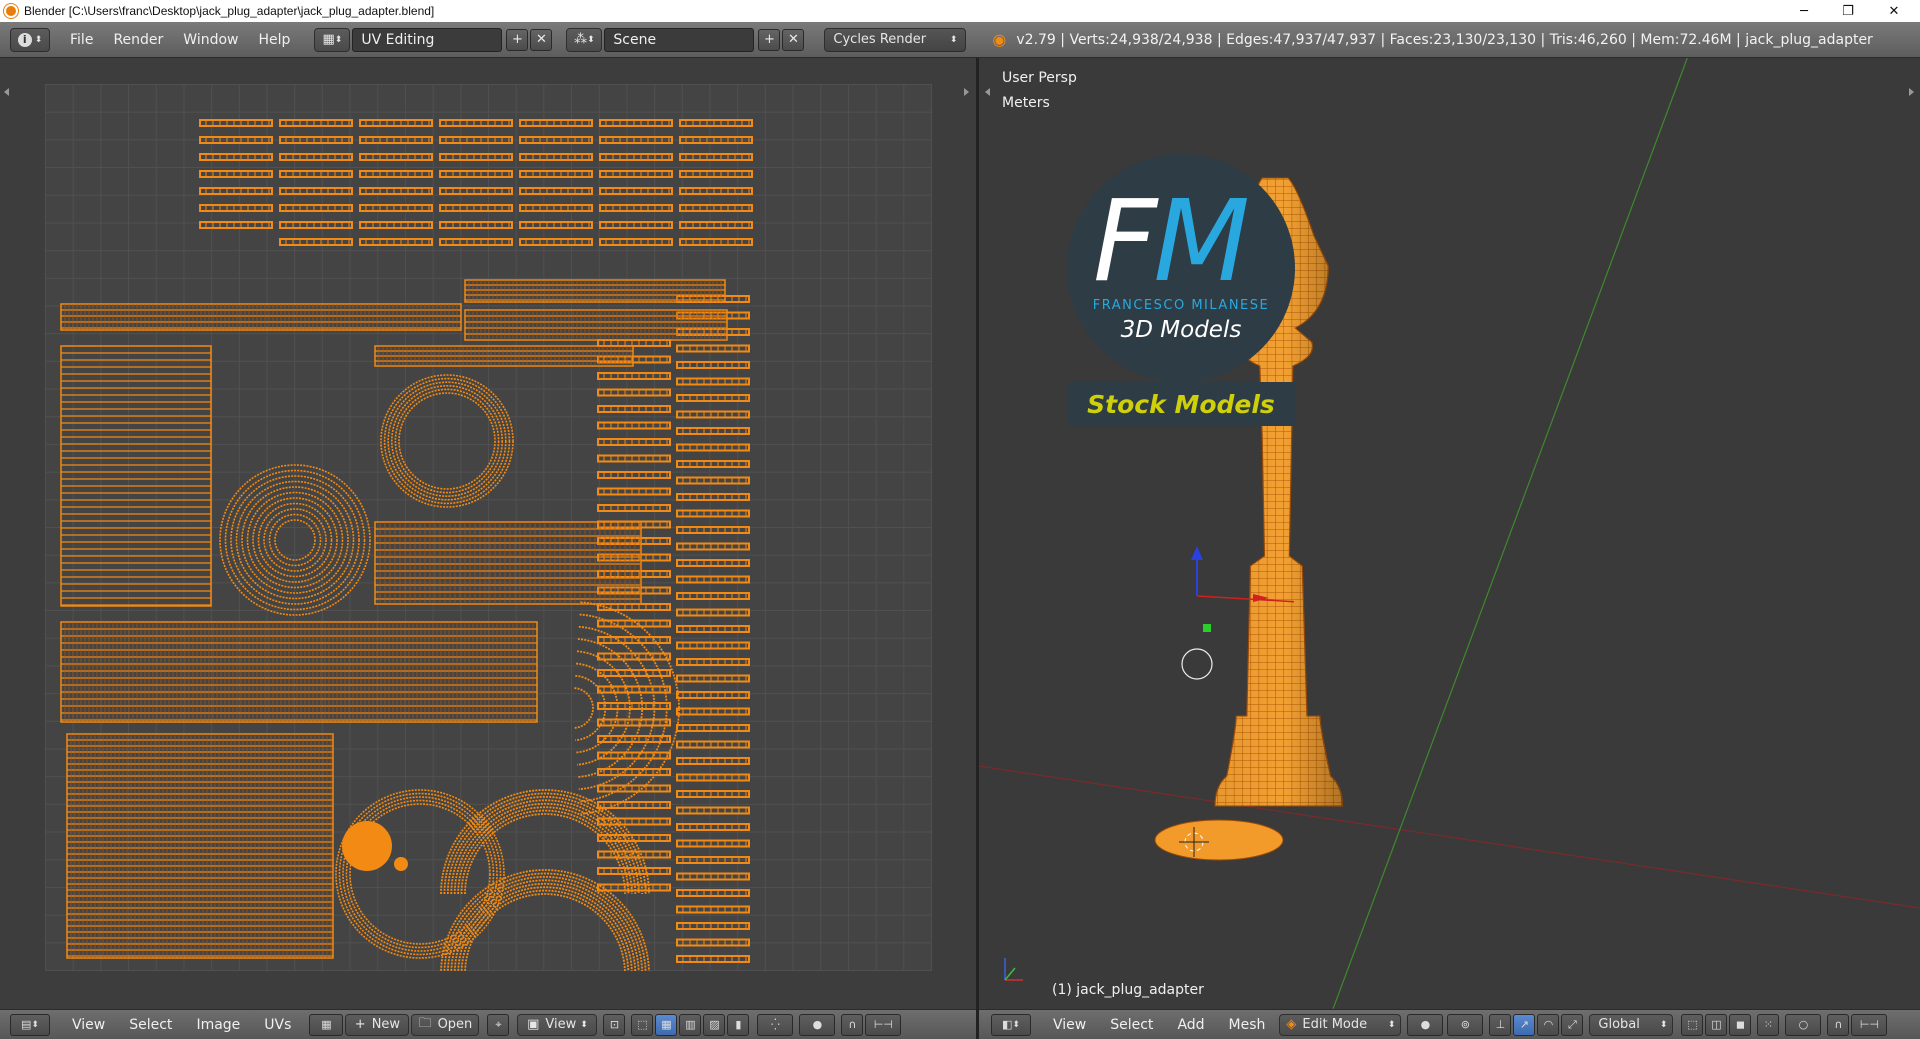 This screenshot has width=1920, height=1039. What do you see at coordinates (1207, 628) in the screenshot?
I see `gizmo-y-handle` at bounding box center [1207, 628].